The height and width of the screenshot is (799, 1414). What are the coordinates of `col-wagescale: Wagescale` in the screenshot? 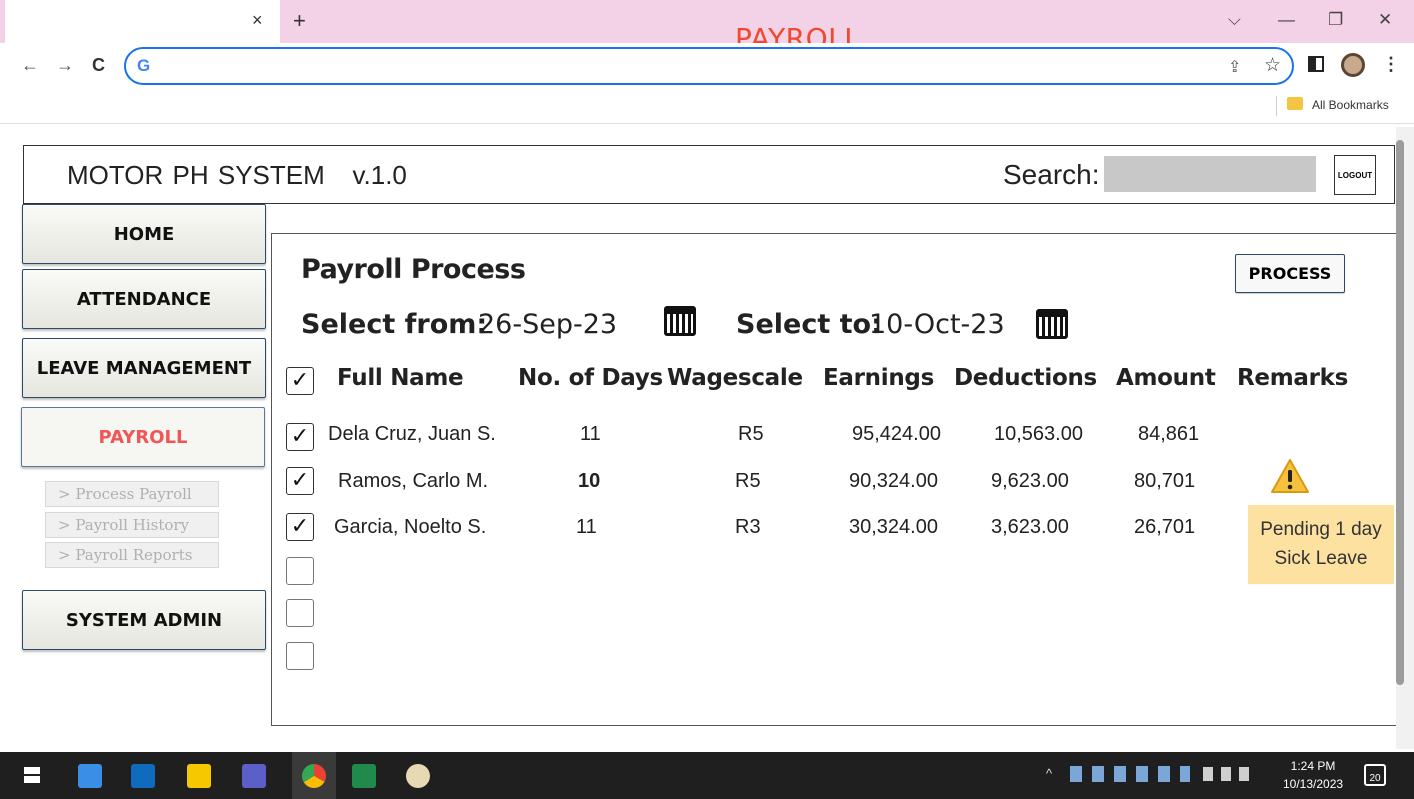 It's located at (735, 378).